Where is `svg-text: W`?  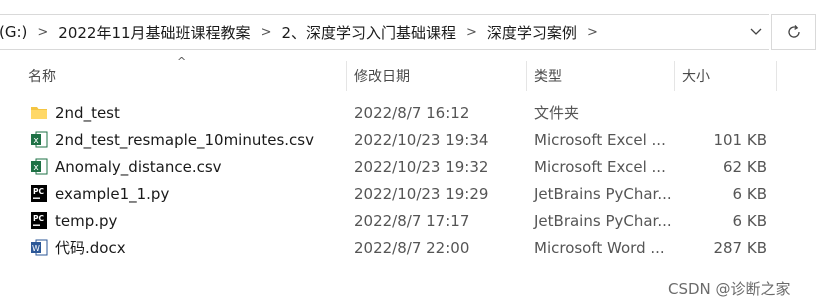
svg-text: W is located at coordinates (36, 248).